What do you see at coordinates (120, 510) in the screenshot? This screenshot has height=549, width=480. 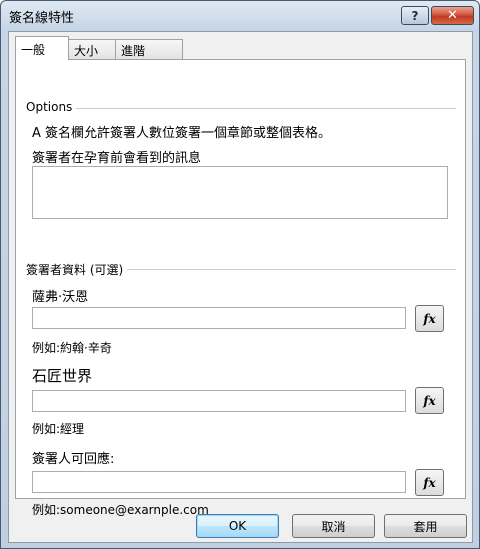 I see `signer-email-example: 例如:someone@exarnple.com` at bounding box center [120, 510].